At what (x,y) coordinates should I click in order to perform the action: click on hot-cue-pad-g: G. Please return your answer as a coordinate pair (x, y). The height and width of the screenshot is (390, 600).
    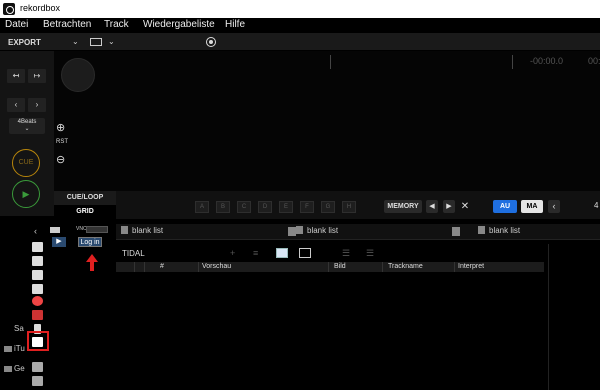
    Looking at the image, I should click on (328, 207).